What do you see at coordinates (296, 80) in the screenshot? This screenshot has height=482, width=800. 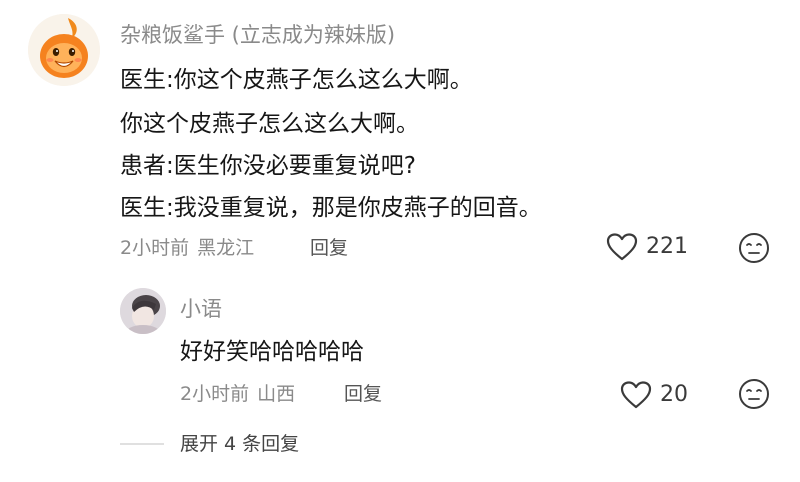 I see `comment-text-line-1: 医生:你这个皮燕子怎么这么大啊。` at bounding box center [296, 80].